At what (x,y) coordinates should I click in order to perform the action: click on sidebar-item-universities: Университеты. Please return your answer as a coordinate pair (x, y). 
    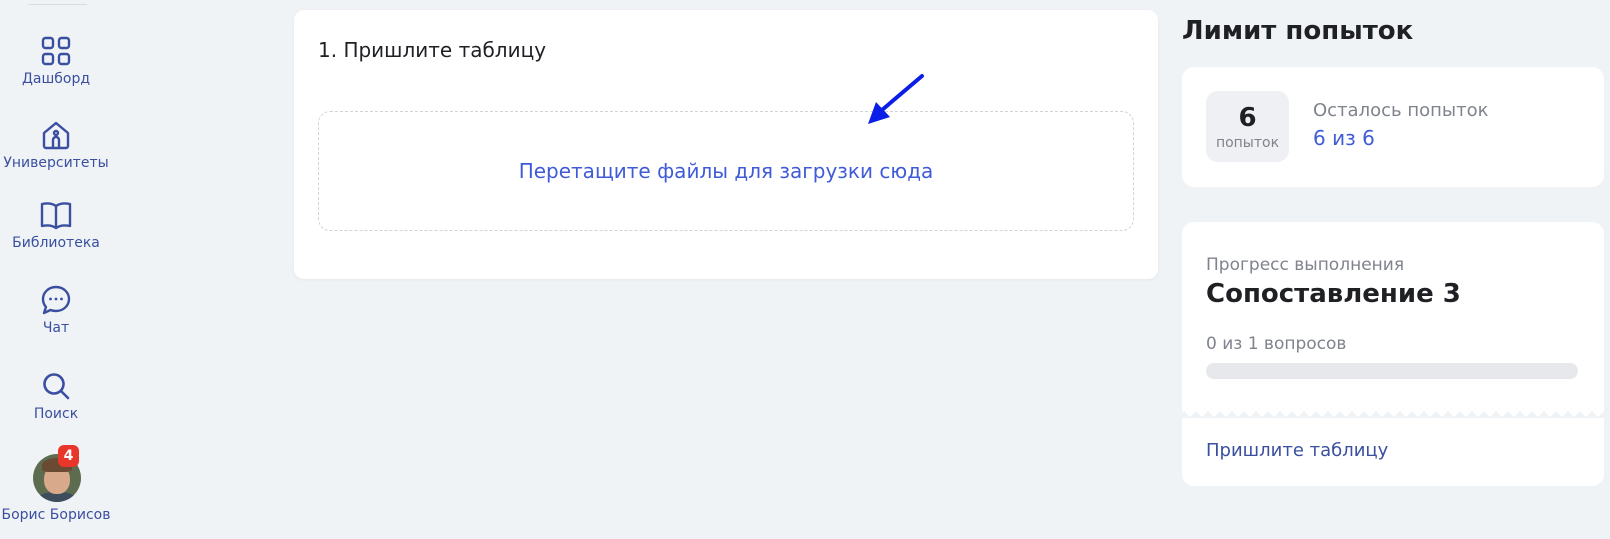
    Looking at the image, I should click on (56, 145).